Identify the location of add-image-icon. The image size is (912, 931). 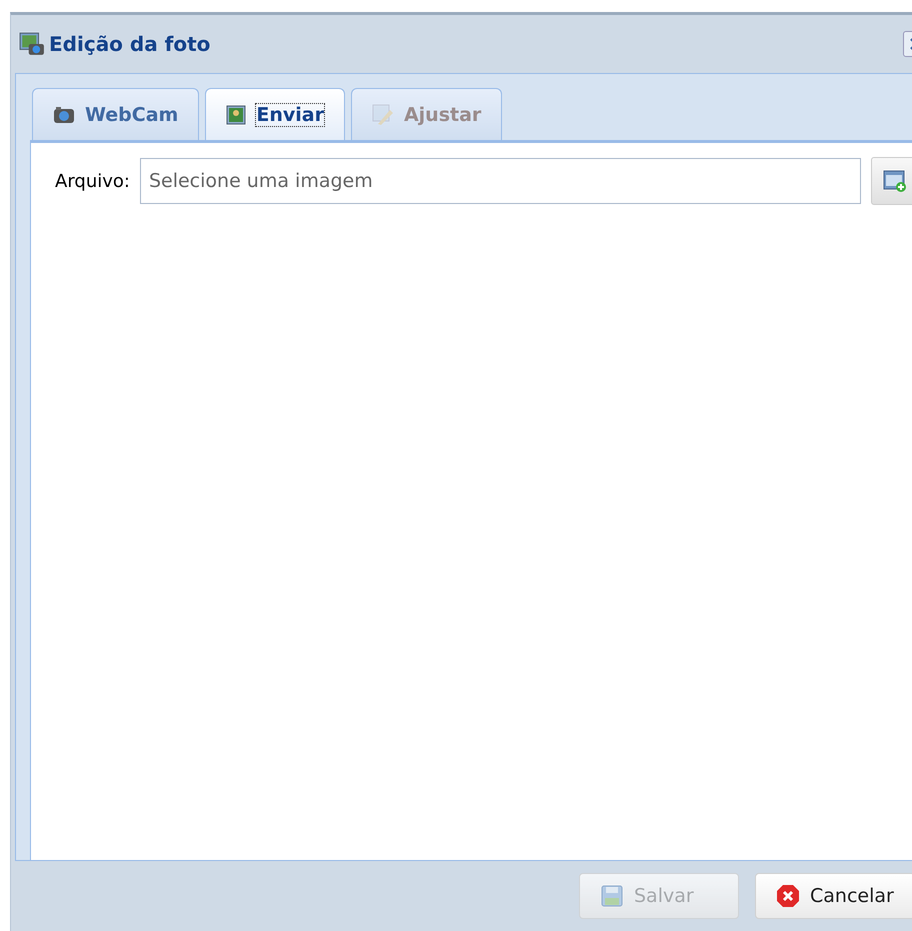
(895, 181).